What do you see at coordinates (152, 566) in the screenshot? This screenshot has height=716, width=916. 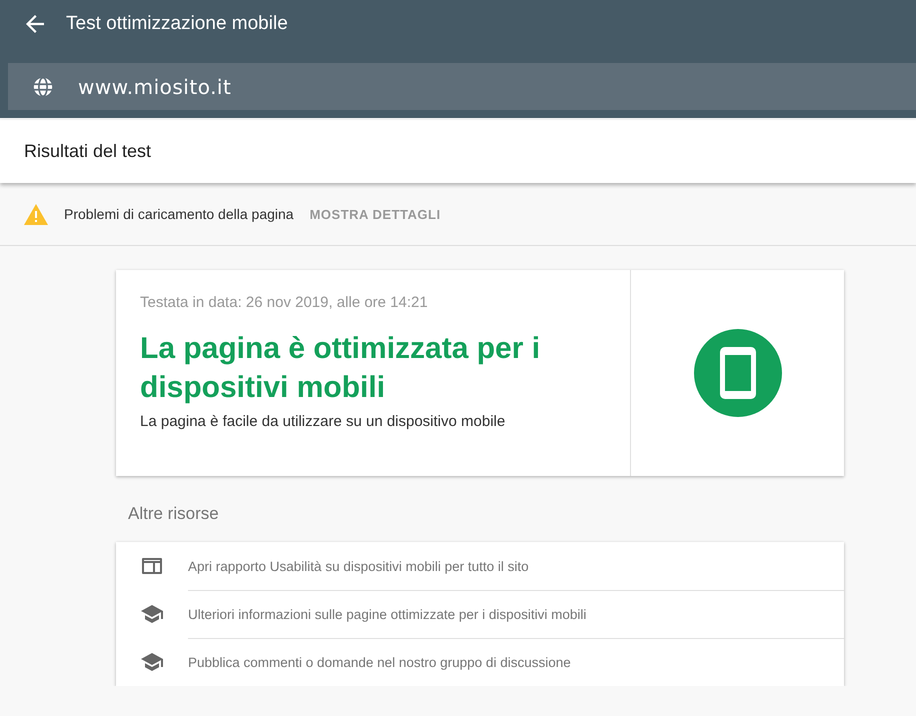 I see `panel-icon` at bounding box center [152, 566].